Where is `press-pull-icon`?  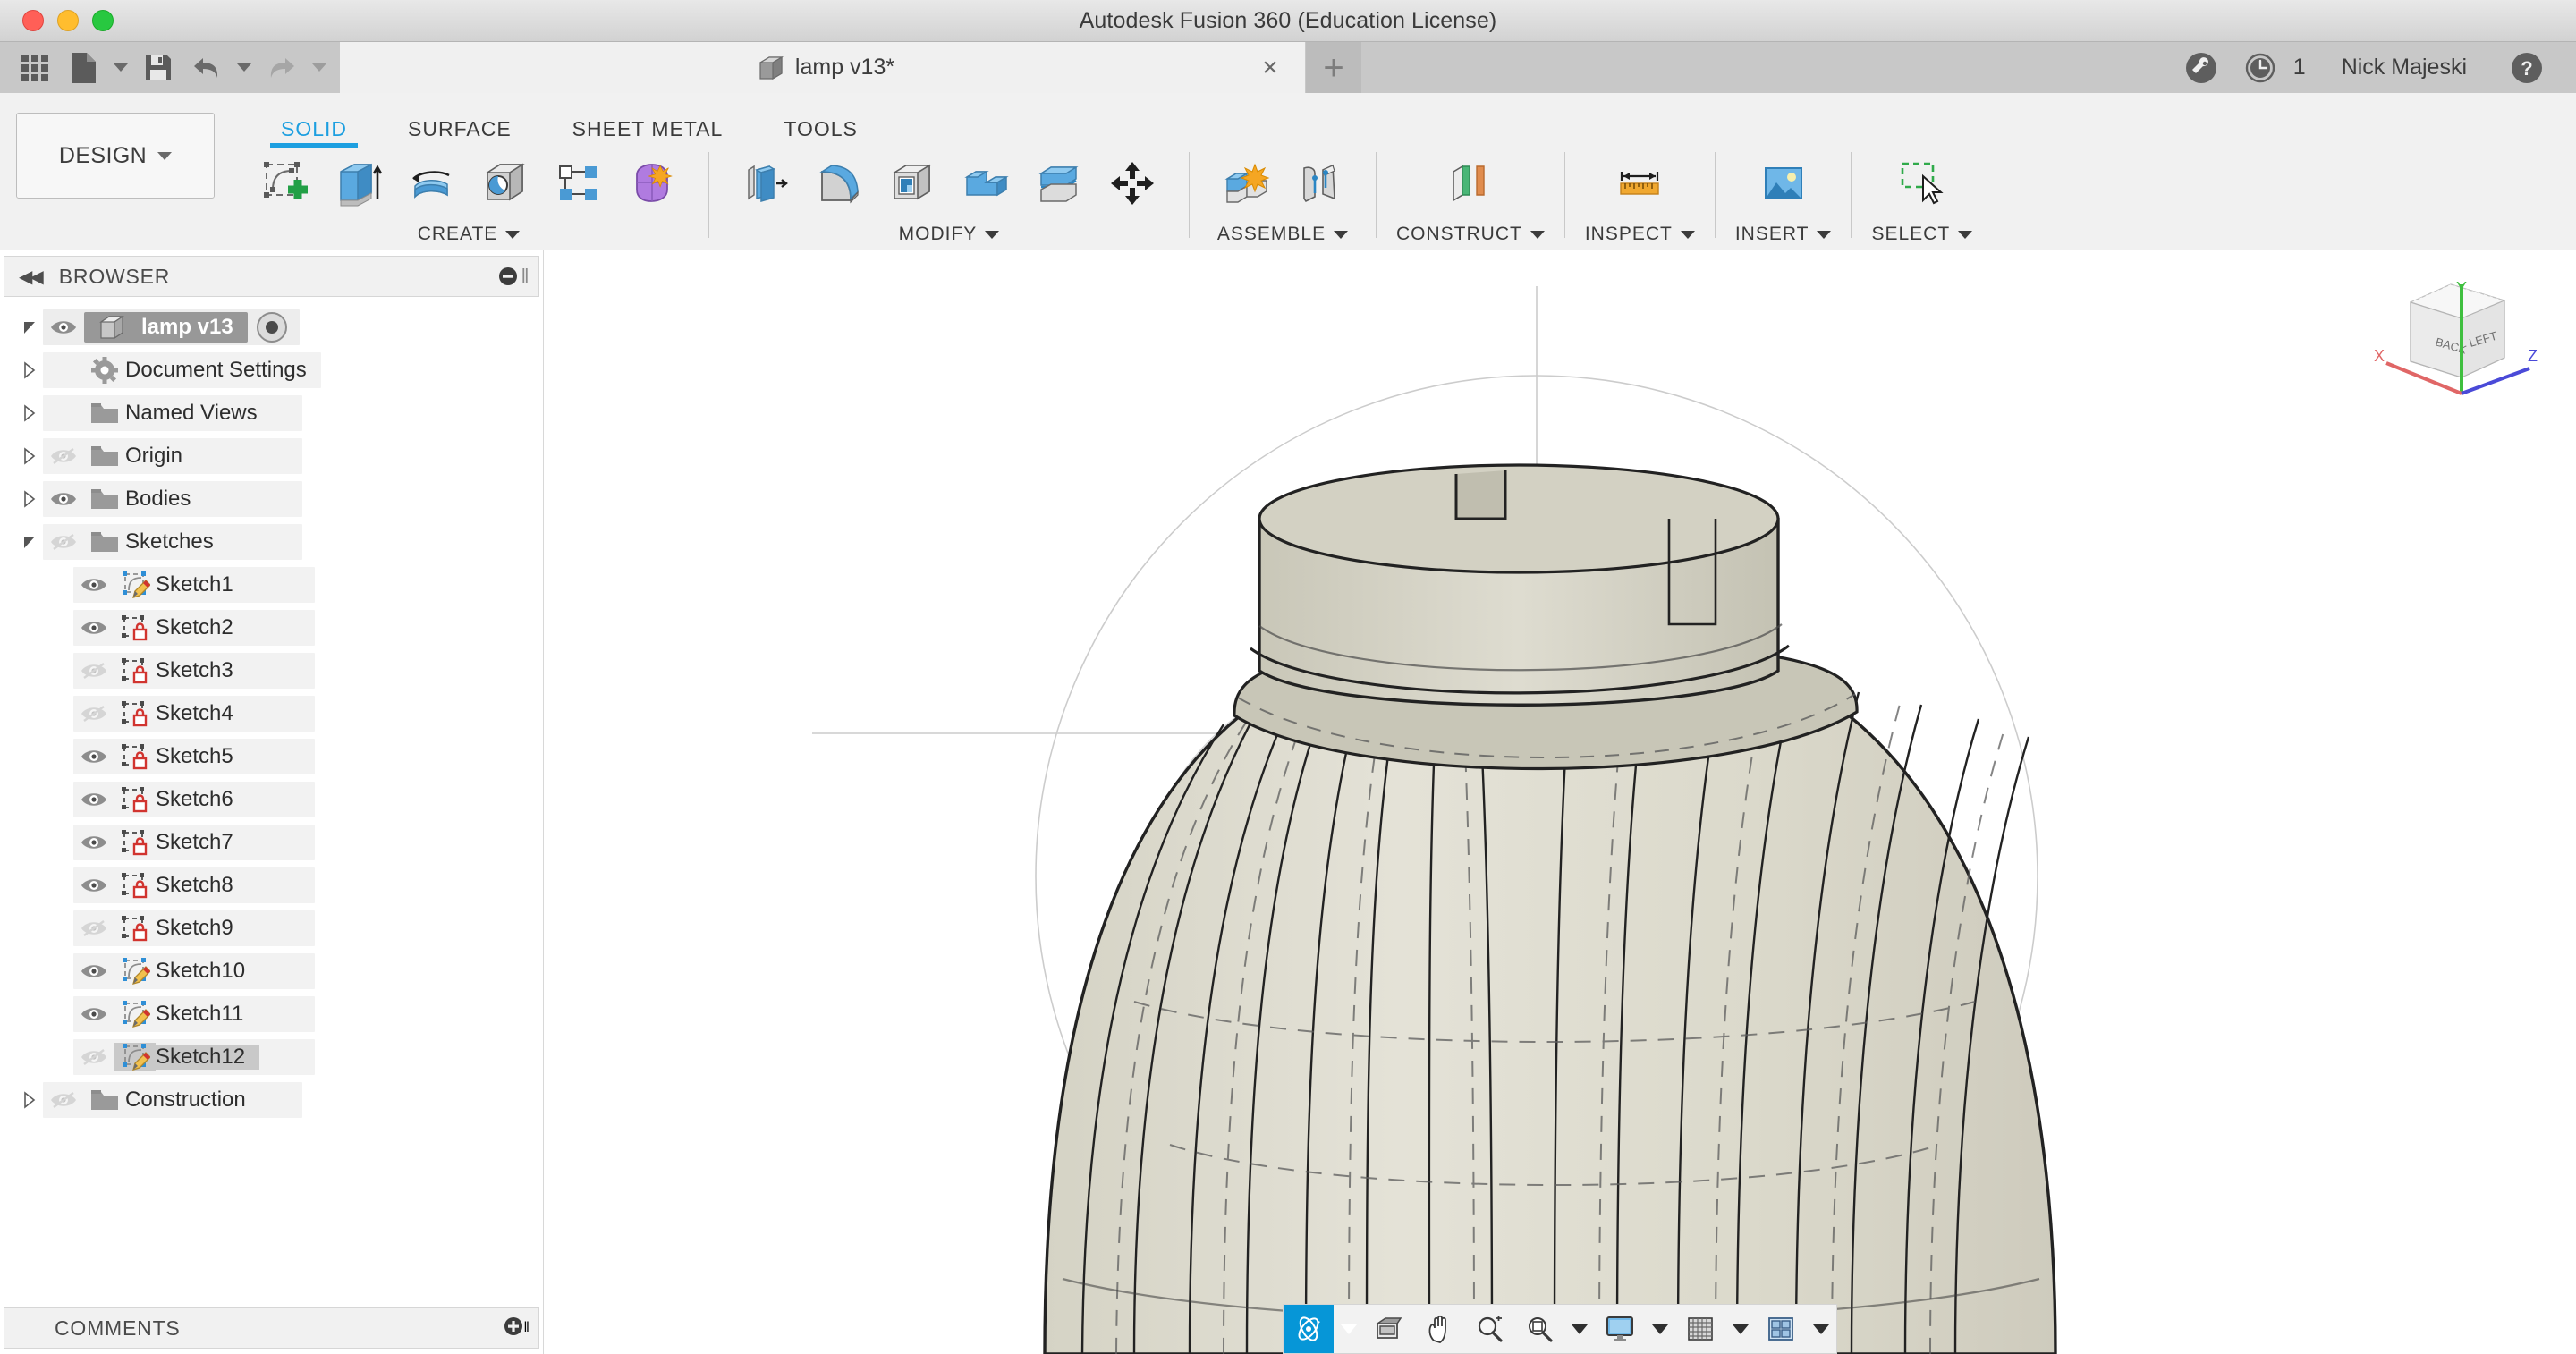
press-pull-icon is located at coordinates (765, 183).